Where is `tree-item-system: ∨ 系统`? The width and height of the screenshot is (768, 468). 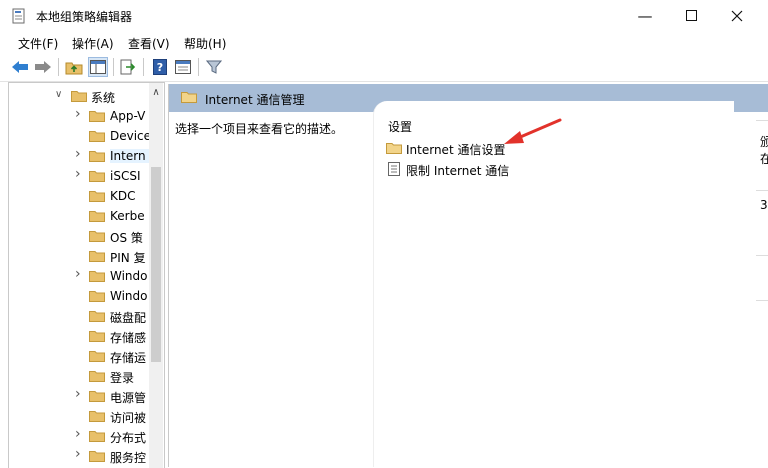
tree-item-system: ∨ 系统 is located at coordinates (79, 96).